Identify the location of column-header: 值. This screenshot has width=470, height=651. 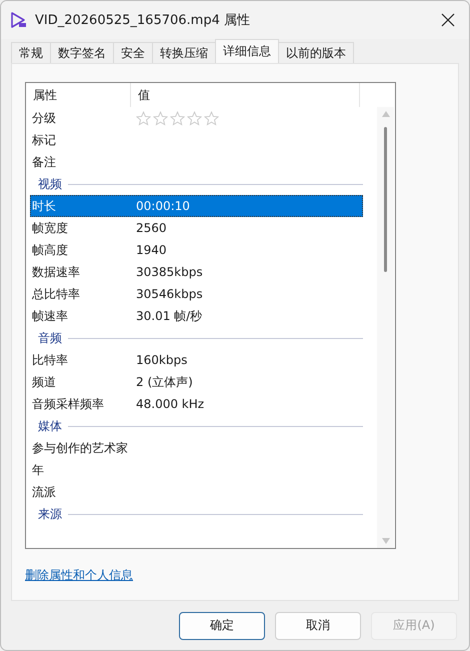
(245, 95).